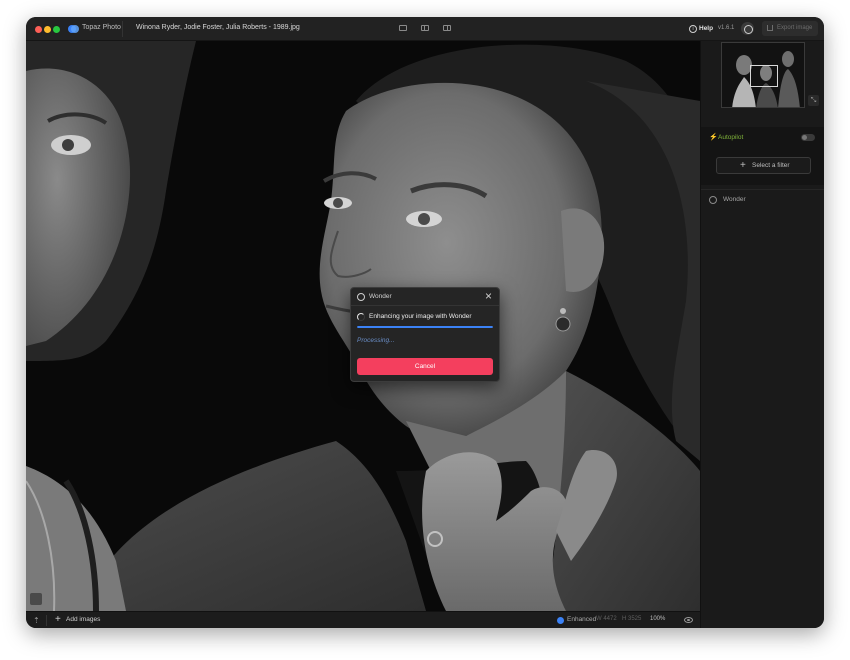  I want to click on navigator-thumbnail, so click(763, 75).